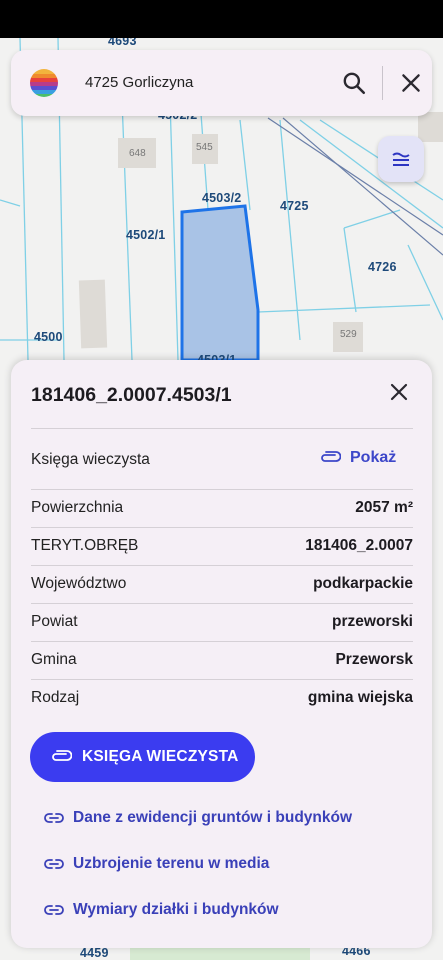 The width and height of the screenshot is (443, 960). Describe the element at coordinates (348, 334) in the screenshot. I see `building-label: 529` at that location.